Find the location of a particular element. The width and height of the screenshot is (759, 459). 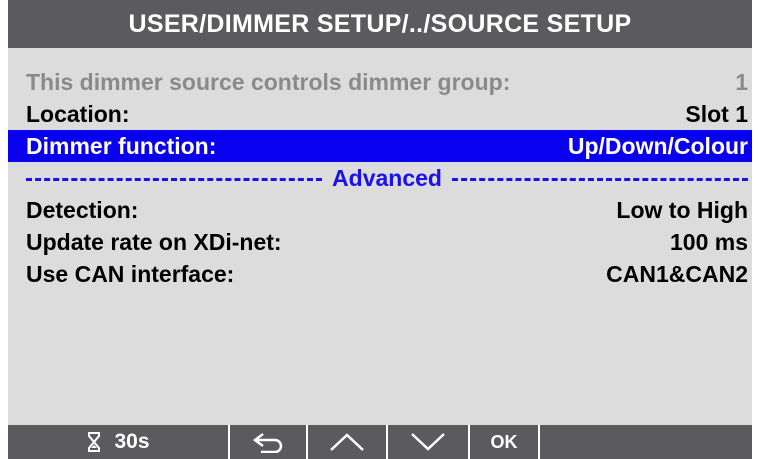

chevron-down-icon is located at coordinates (428, 442).